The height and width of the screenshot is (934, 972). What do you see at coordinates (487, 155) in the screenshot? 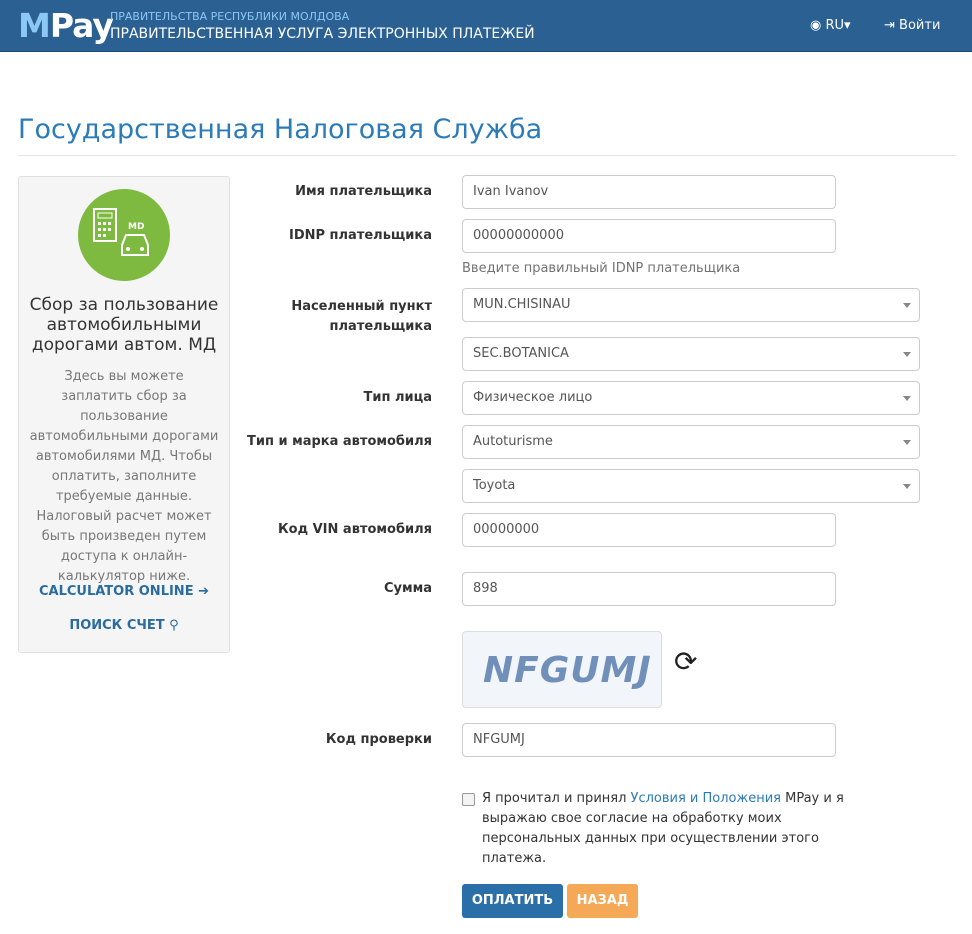
I see `divider` at bounding box center [487, 155].